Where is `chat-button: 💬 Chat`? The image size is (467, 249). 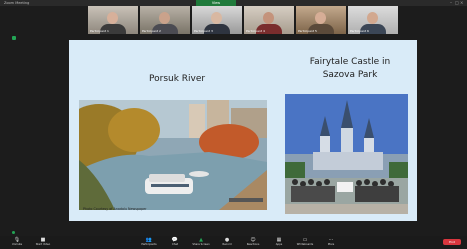
chat-button: 💬 Chat is located at coordinates (175, 242).